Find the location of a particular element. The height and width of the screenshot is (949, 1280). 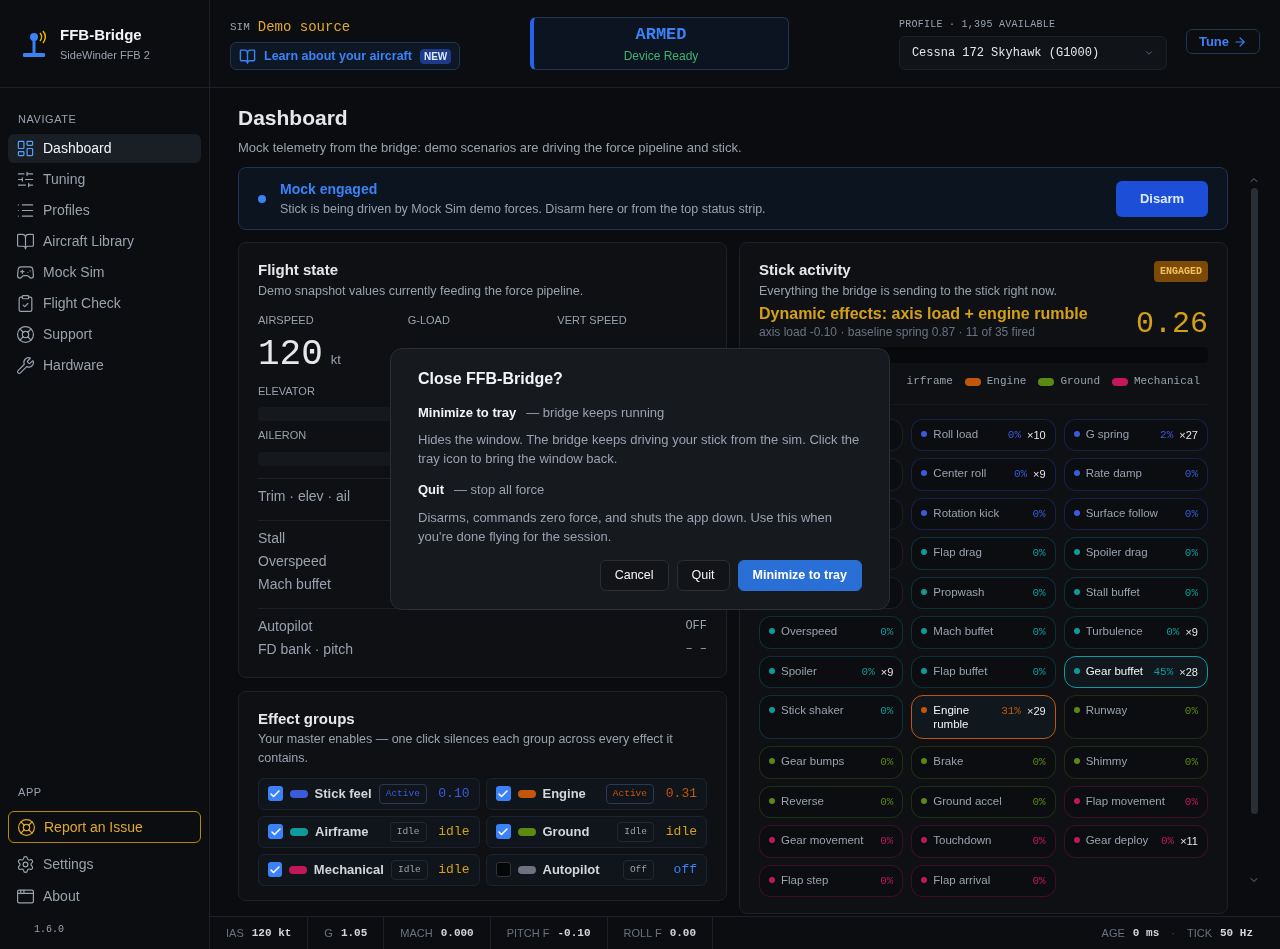

effect-name: Flap movement is located at coordinates (1125, 800).